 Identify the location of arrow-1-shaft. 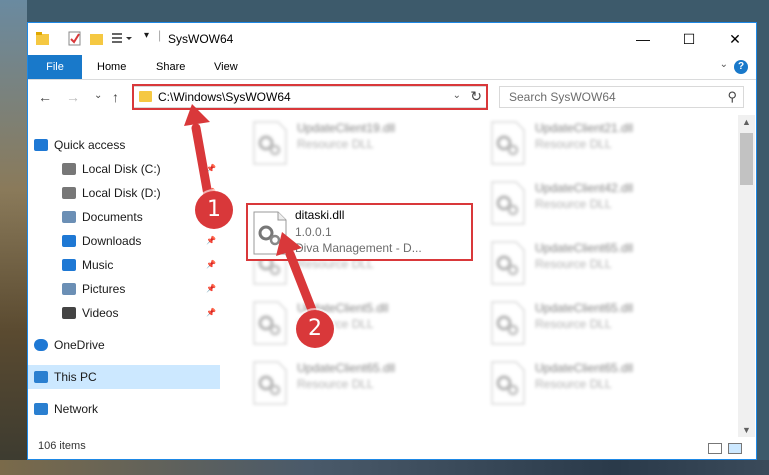
(202, 161).